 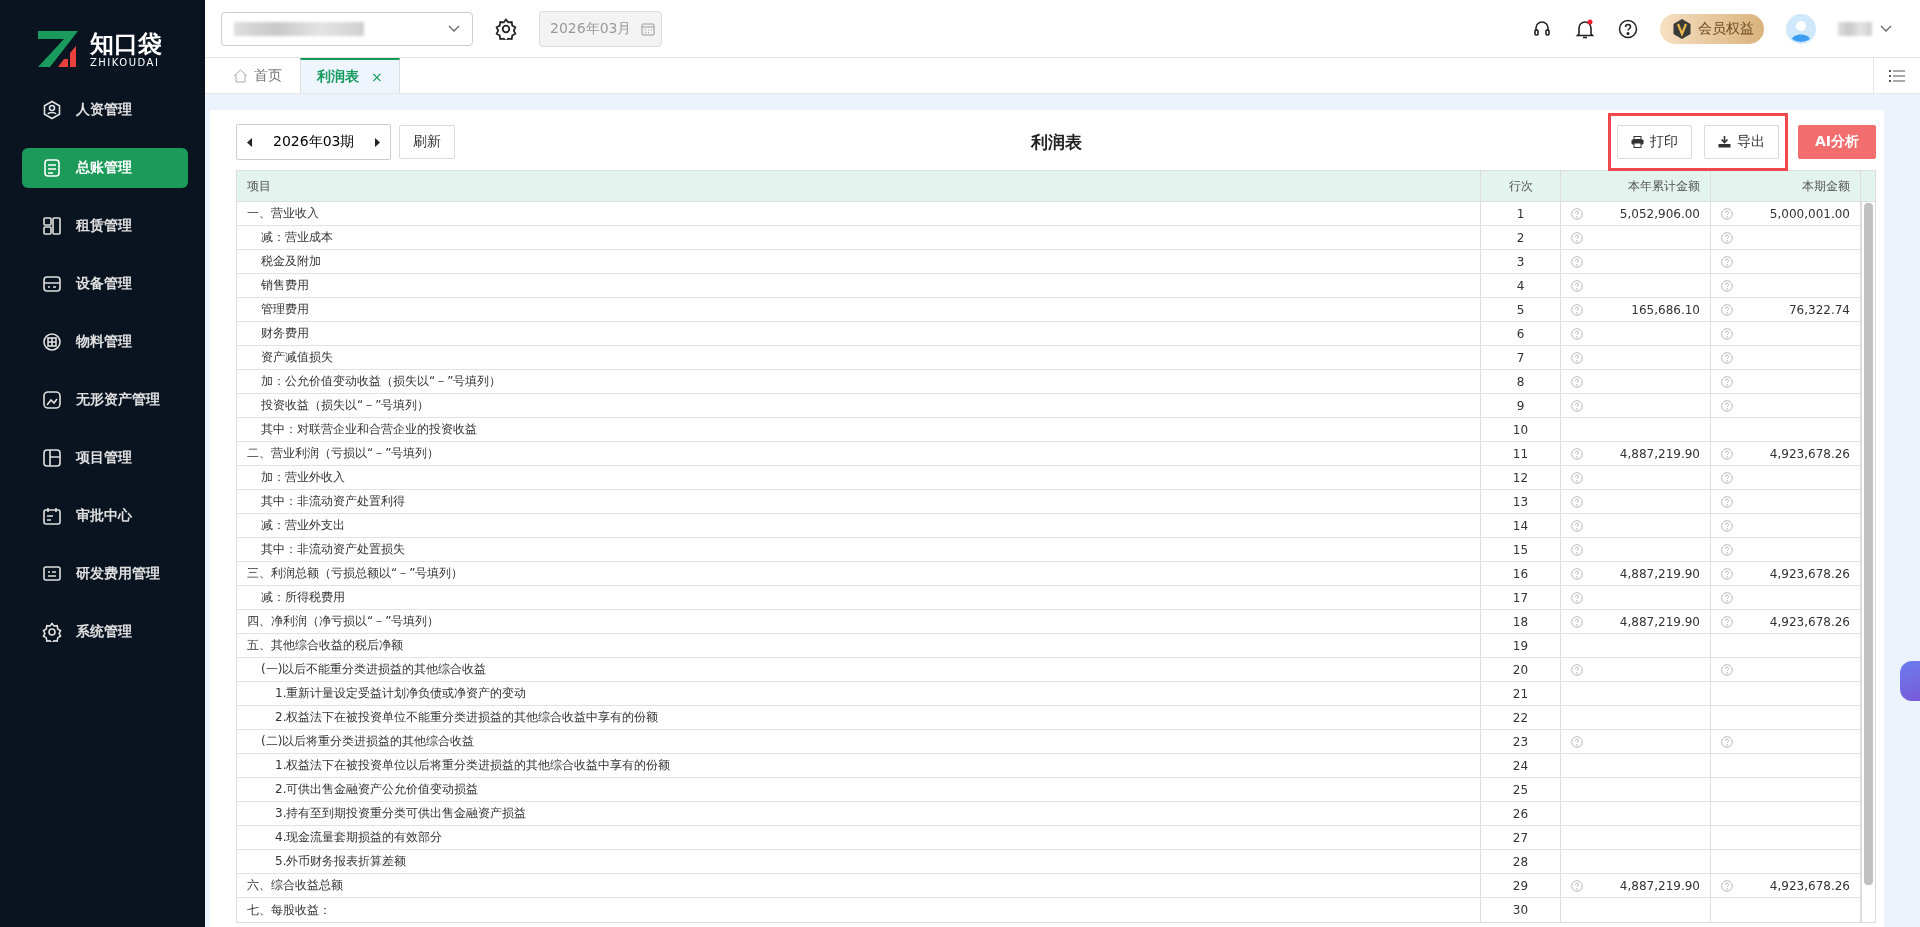 I want to click on amount-cell: 5,052,906.00, so click(x=1659, y=213).